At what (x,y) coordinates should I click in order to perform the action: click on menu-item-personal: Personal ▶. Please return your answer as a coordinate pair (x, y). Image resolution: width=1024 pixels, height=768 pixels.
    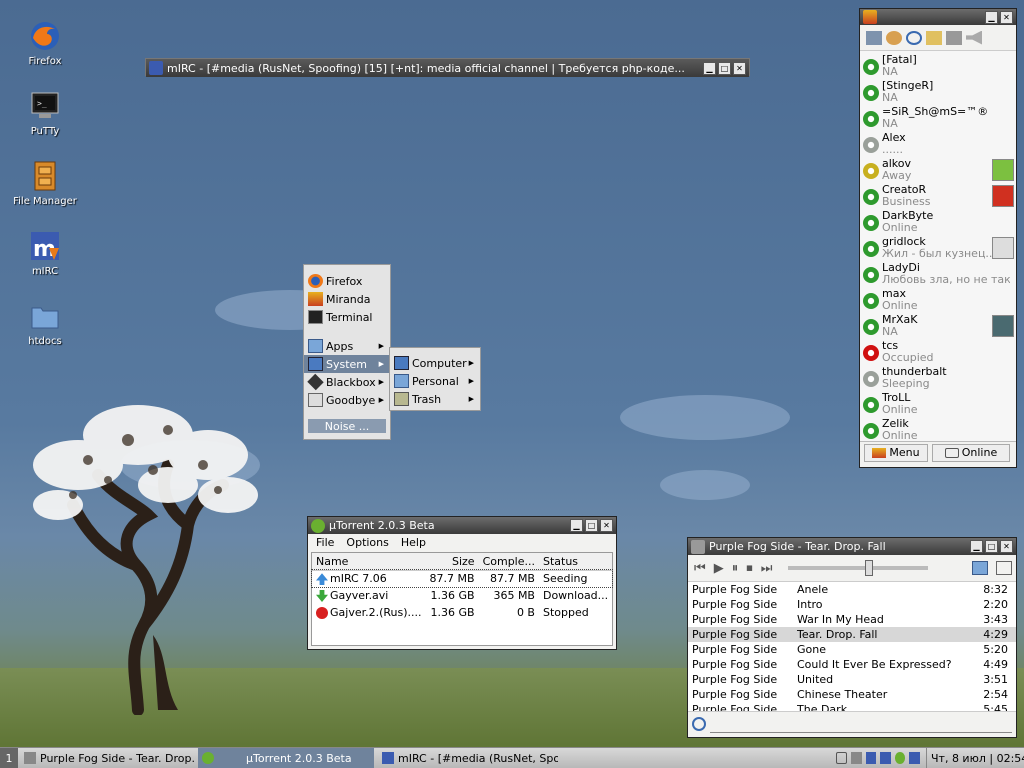
    Looking at the image, I should click on (435, 381).